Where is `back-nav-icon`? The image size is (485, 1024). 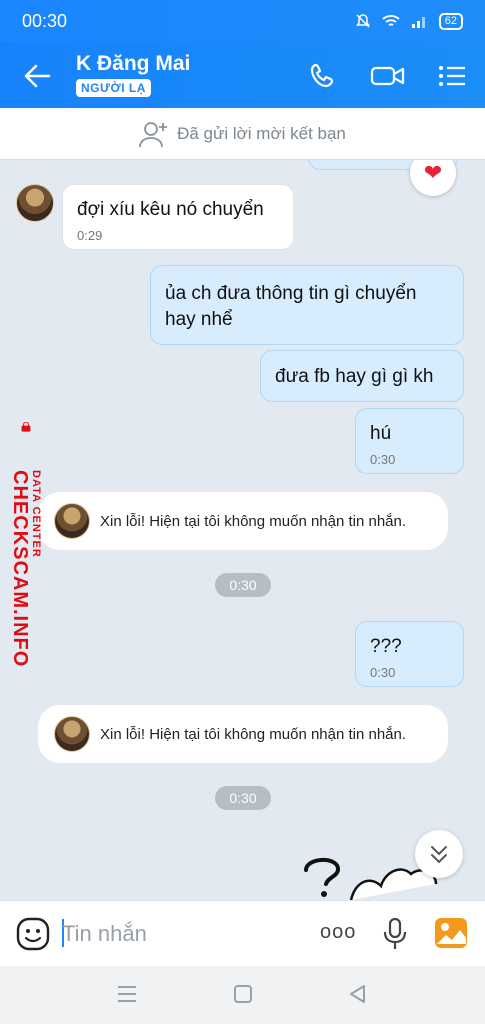
back-nav-icon is located at coordinates (357, 994).